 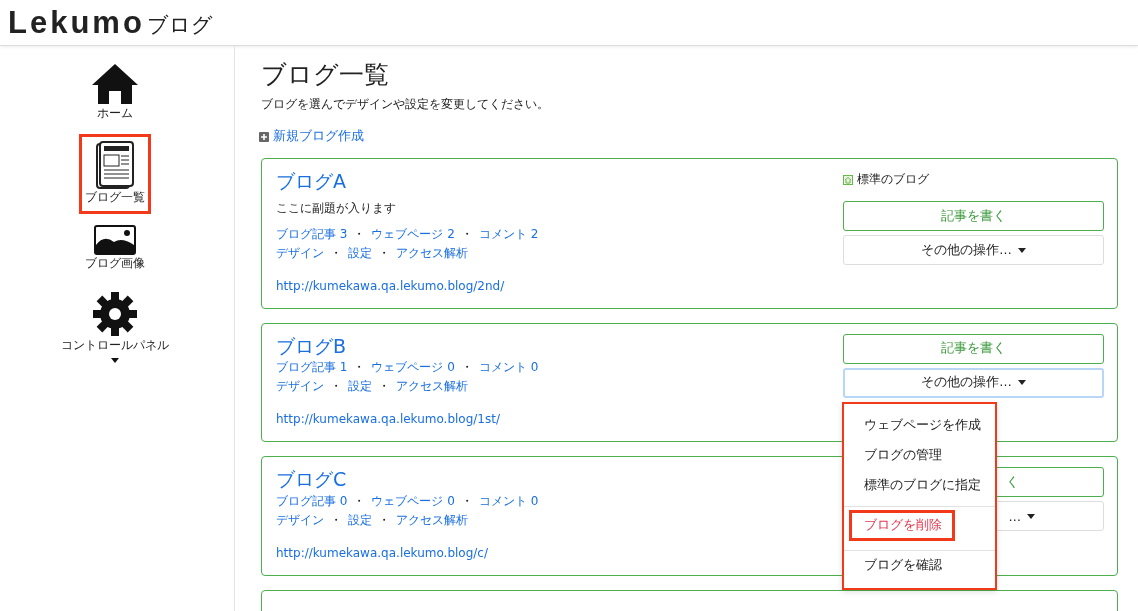 What do you see at coordinates (336, 208) in the screenshot?
I see `blog-subtitle: ここに副題が入ります` at bounding box center [336, 208].